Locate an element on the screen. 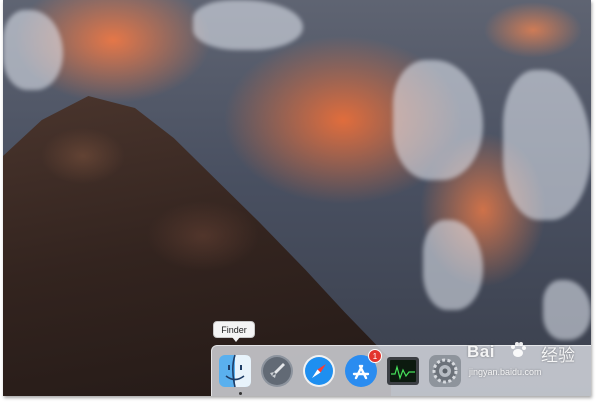  watermark-logo-text: Bai is located at coordinates (481, 351).